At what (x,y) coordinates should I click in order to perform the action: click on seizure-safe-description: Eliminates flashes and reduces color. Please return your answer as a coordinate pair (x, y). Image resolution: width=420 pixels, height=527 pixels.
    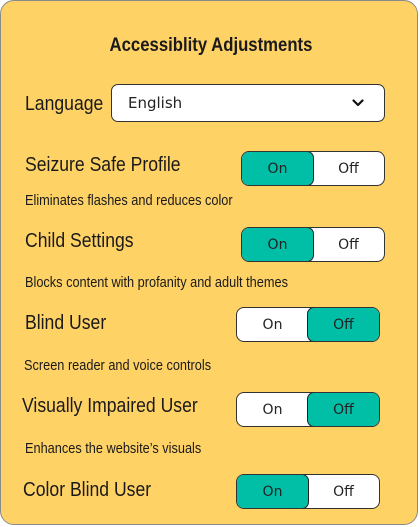
    Looking at the image, I should click on (129, 200).